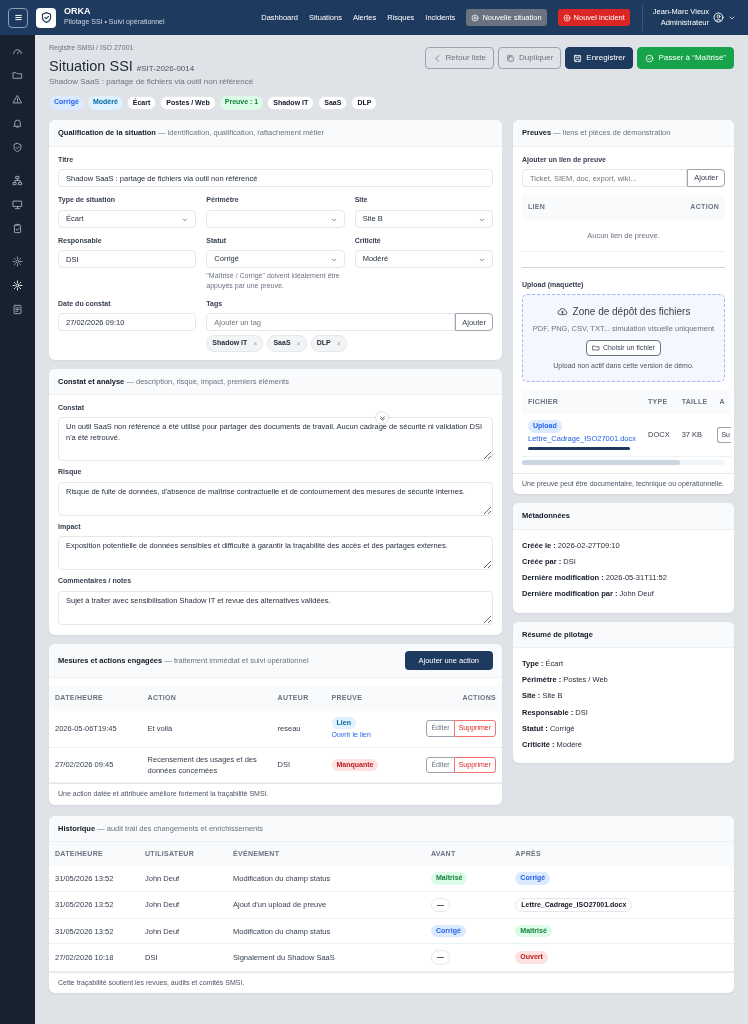 The image size is (748, 1024). Describe the element at coordinates (650, 58) in the screenshot. I see `check-circle-icon` at that location.